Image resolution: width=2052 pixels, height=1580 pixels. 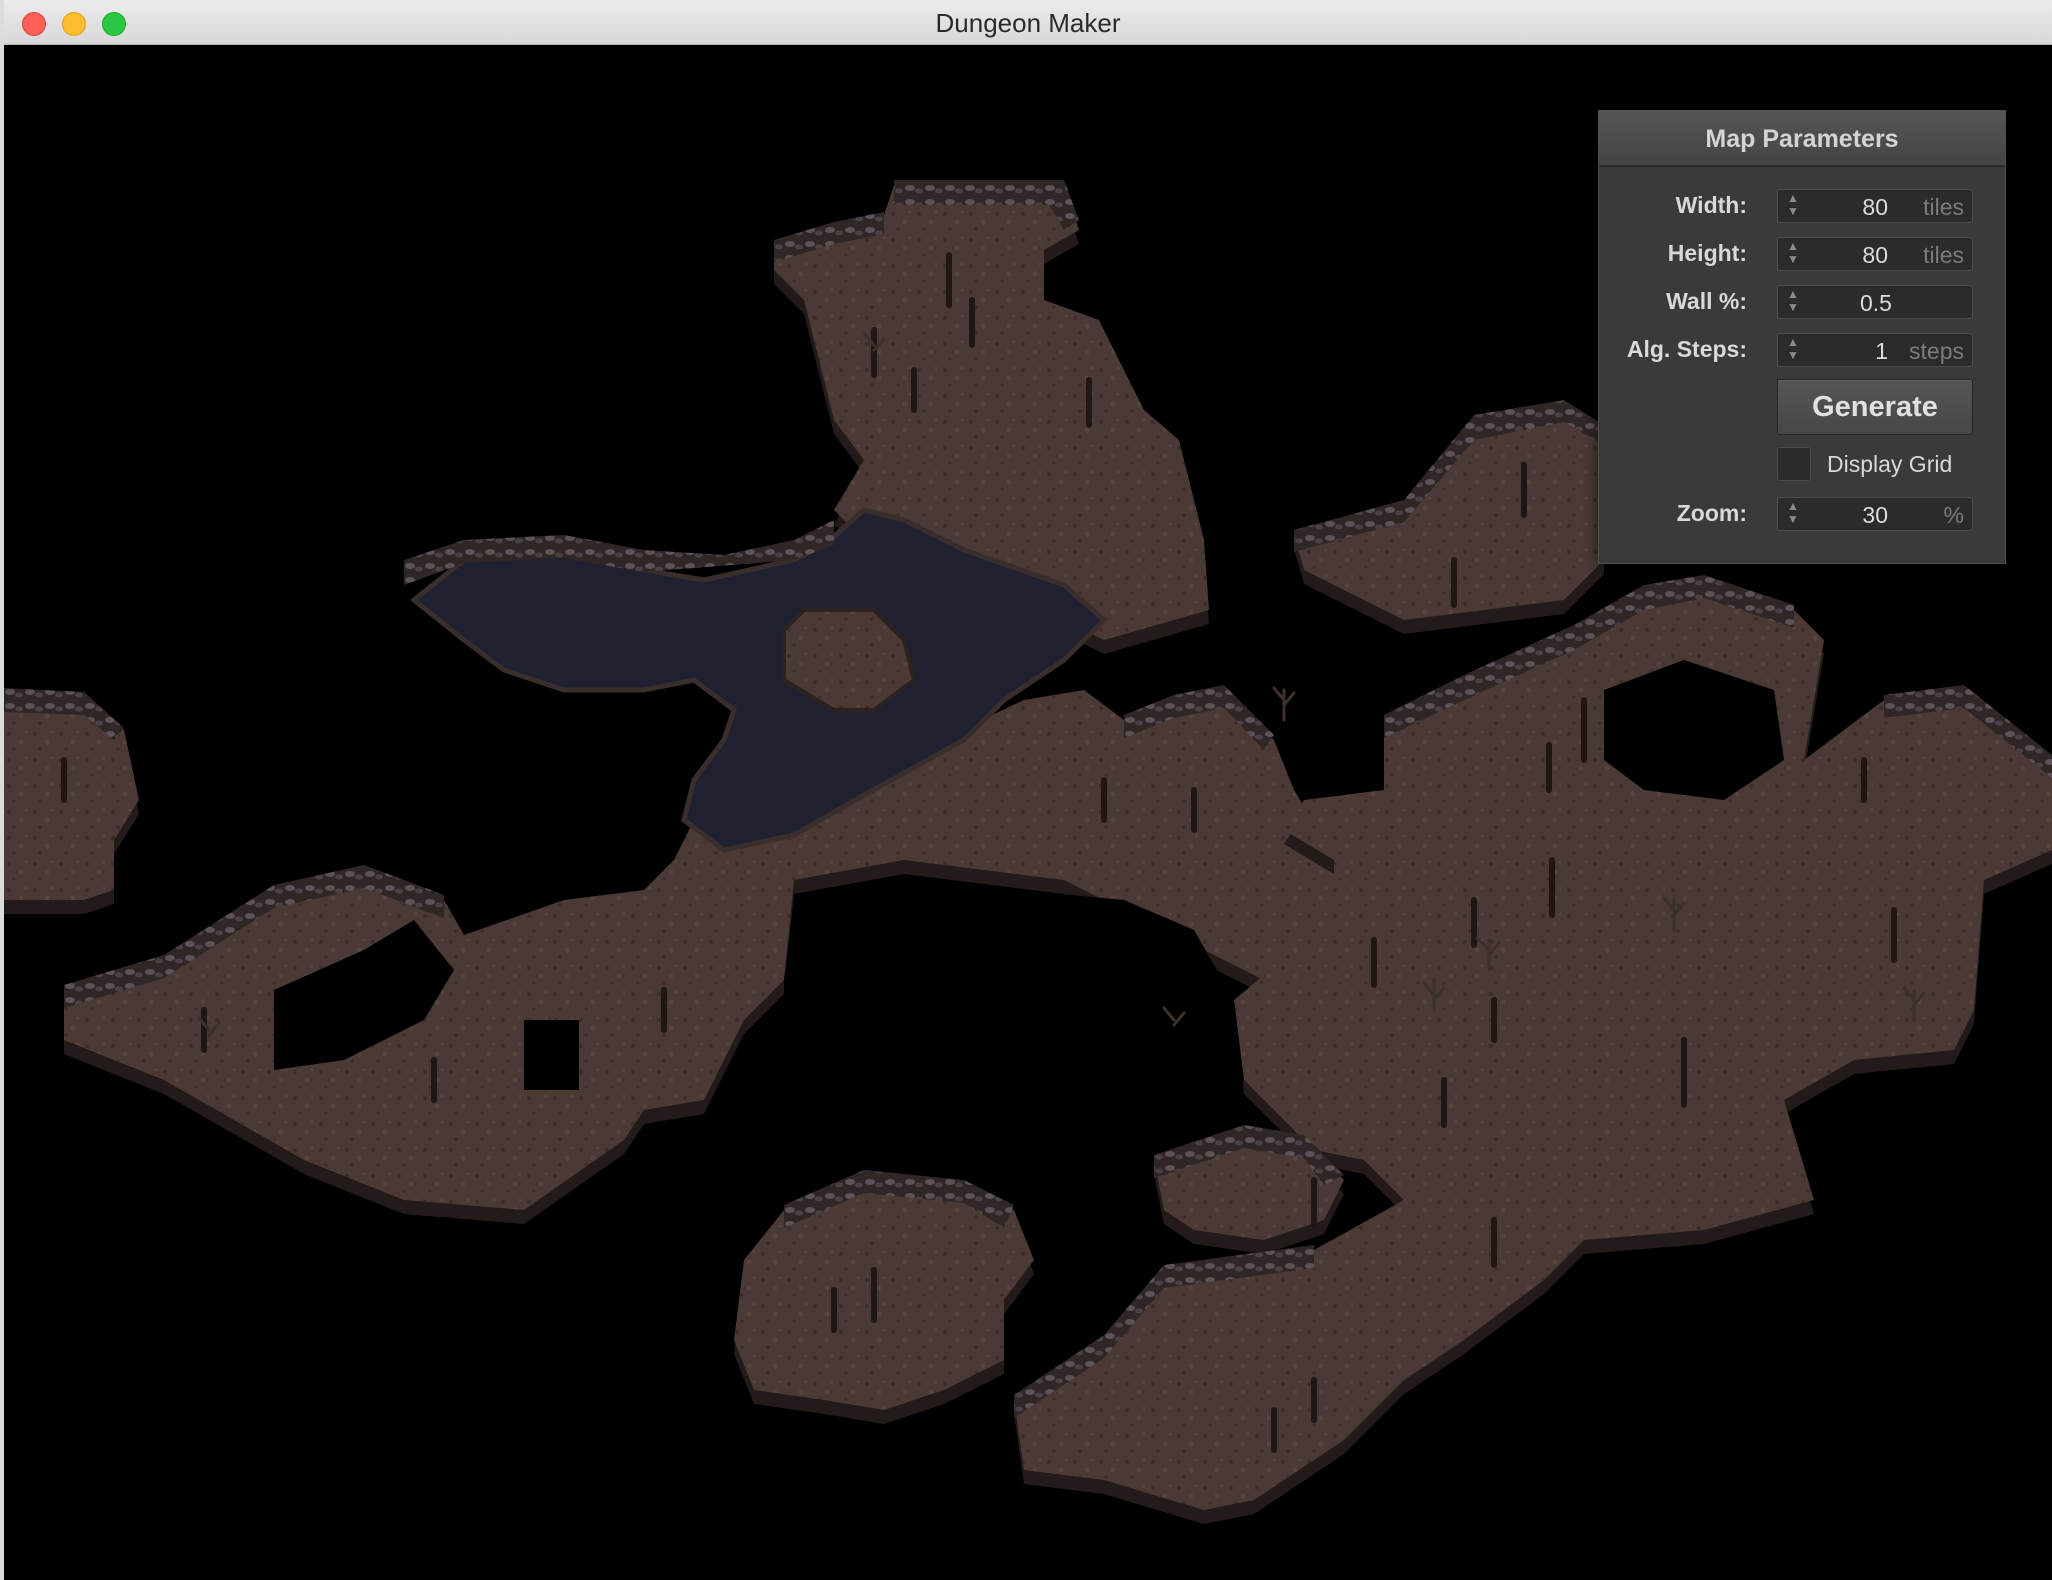 I want to click on window-title: Dungeon Maker, so click(x=1028, y=23).